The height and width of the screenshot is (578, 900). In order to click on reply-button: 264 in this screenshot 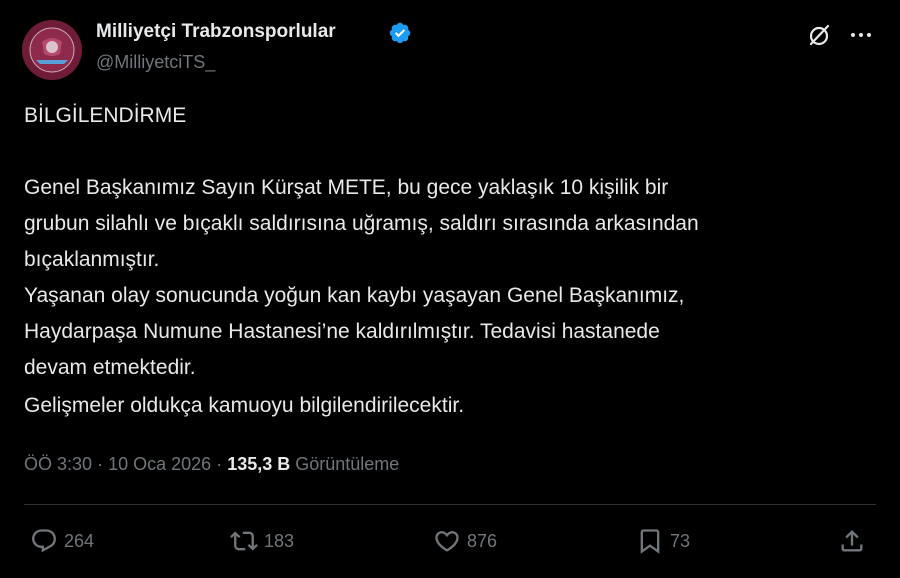, I will do `click(62, 541)`.